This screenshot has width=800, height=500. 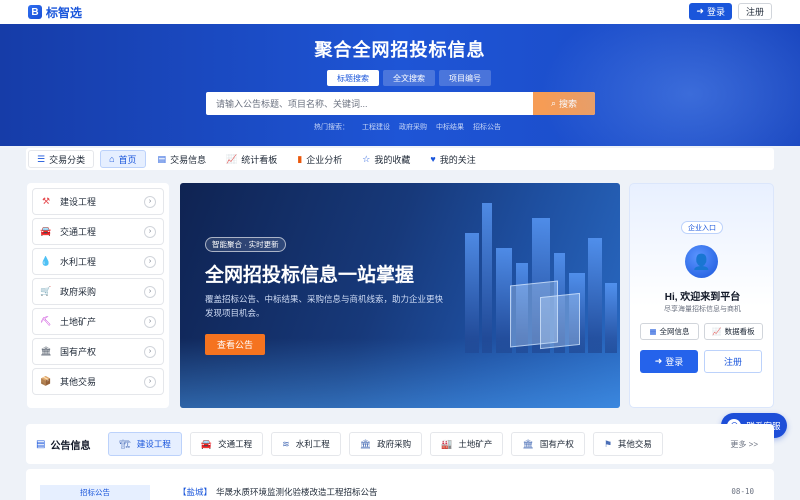 I want to click on hero-title: 聚合全网招投标信息, so click(x=400, y=50).